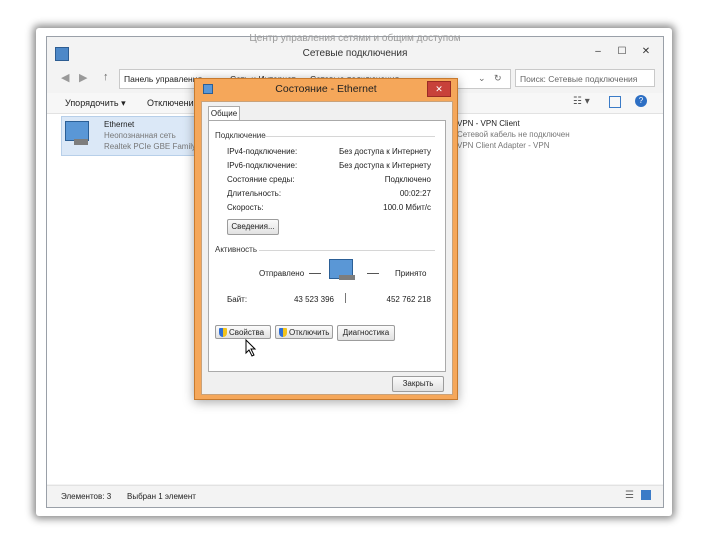 The height and width of the screenshot is (544, 704). I want to click on bytes-label: Байт:, so click(237, 299).